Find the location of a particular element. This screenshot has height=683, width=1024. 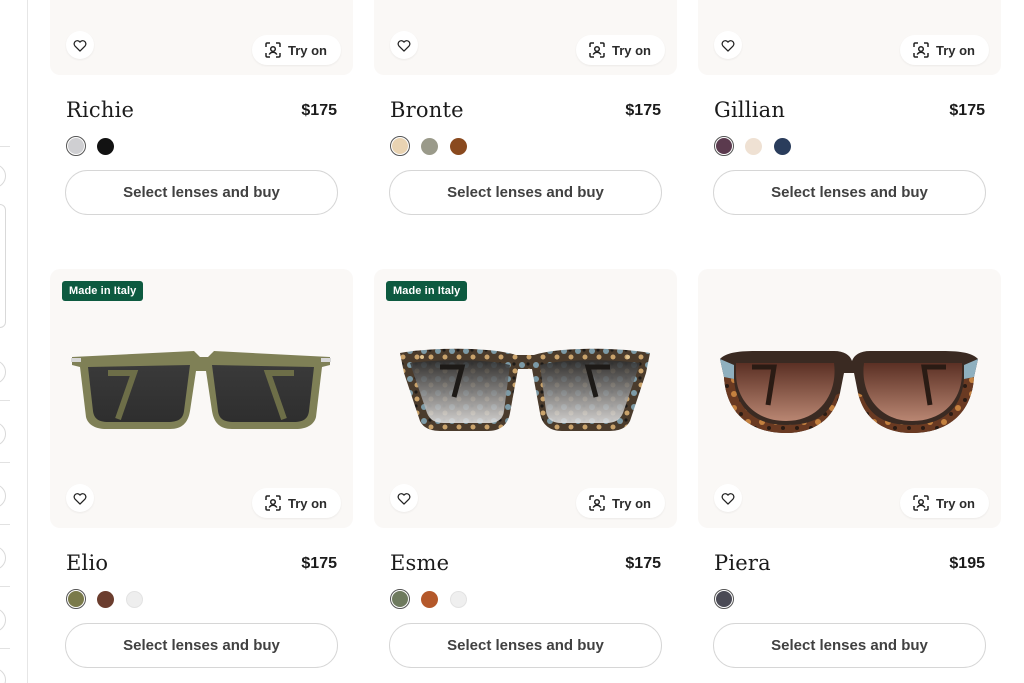

product-name: Elio is located at coordinates (87, 563).